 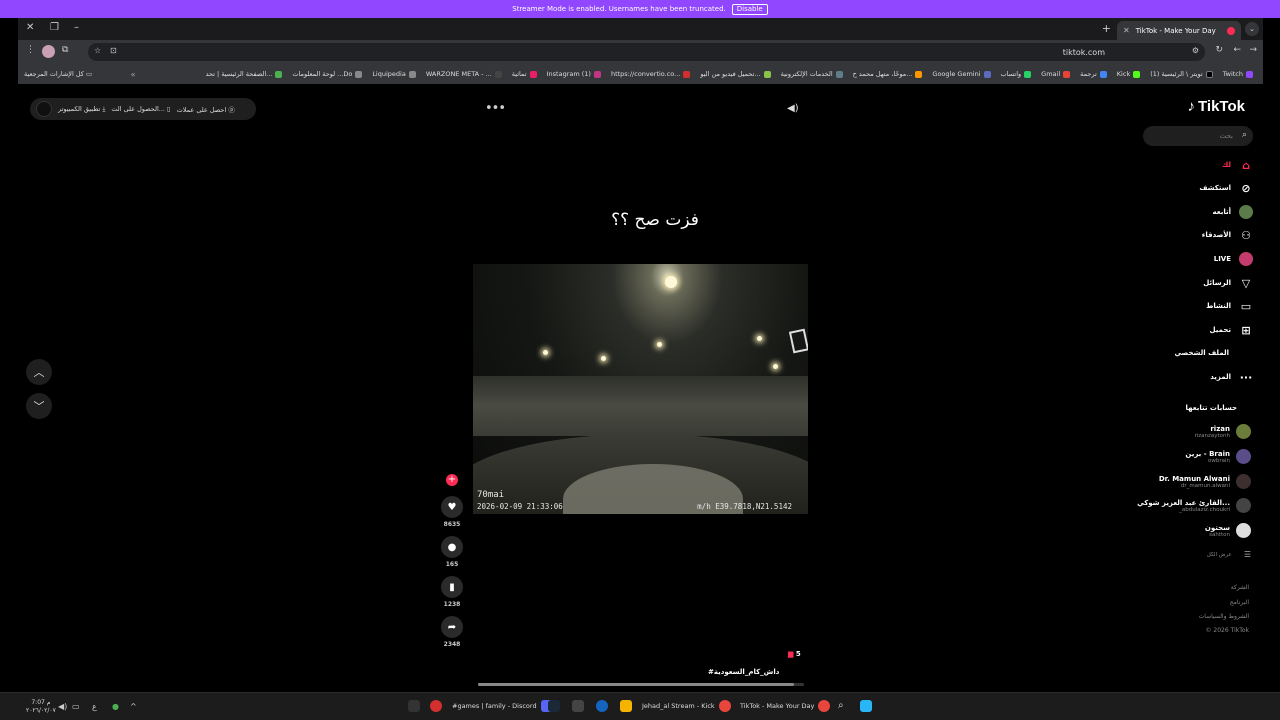 I want to click on avatar, so click(x=1243, y=481).